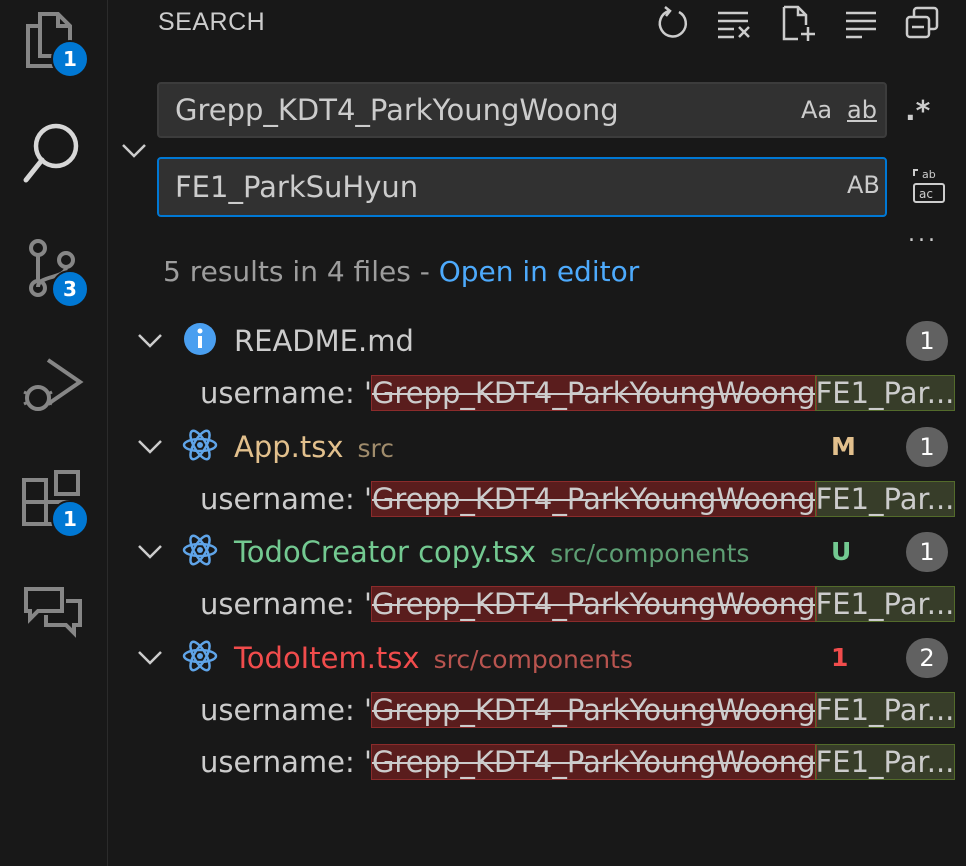 Image resolution: width=966 pixels, height=866 pixels. Describe the element at coordinates (673, 22) in the screenshot. I see `refresh-icon` at that location.